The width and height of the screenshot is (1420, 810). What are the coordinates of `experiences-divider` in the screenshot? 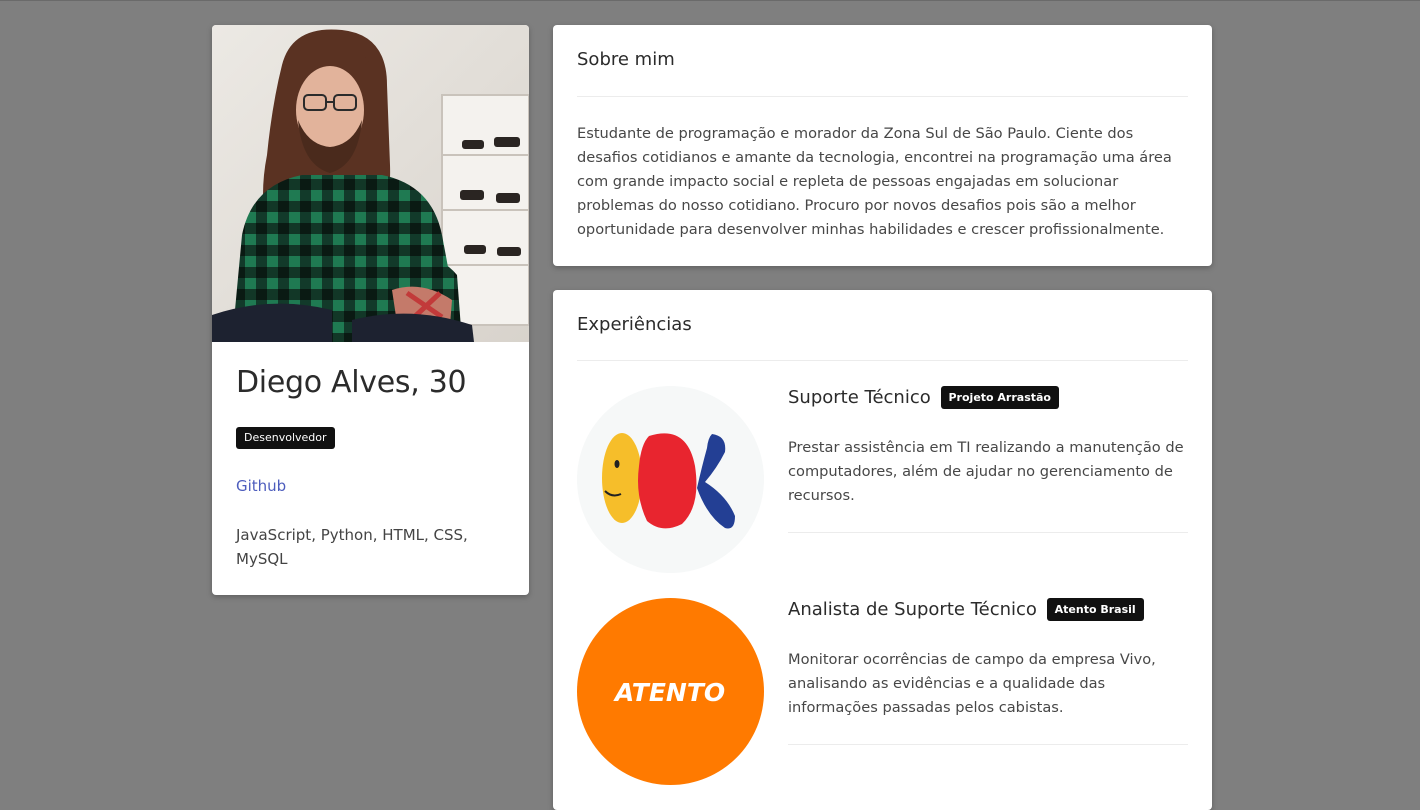 It's located at (882, 360).